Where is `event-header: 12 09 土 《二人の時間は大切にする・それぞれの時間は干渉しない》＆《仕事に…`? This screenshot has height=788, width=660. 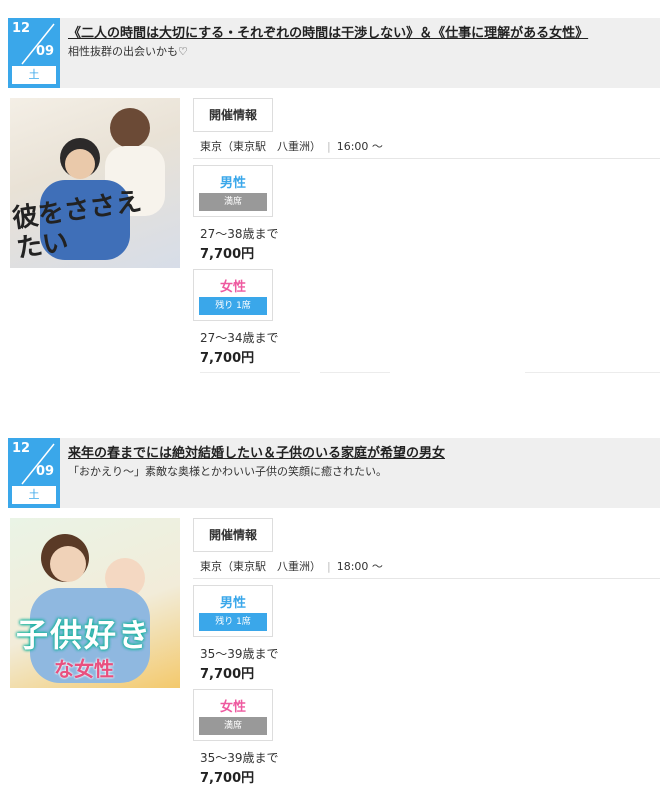
event-header: 12 09 土 《二人の時間は大切にする・それぞれの時間は干渉しない》＆《仕事に… is located at coordinates (334, 53).